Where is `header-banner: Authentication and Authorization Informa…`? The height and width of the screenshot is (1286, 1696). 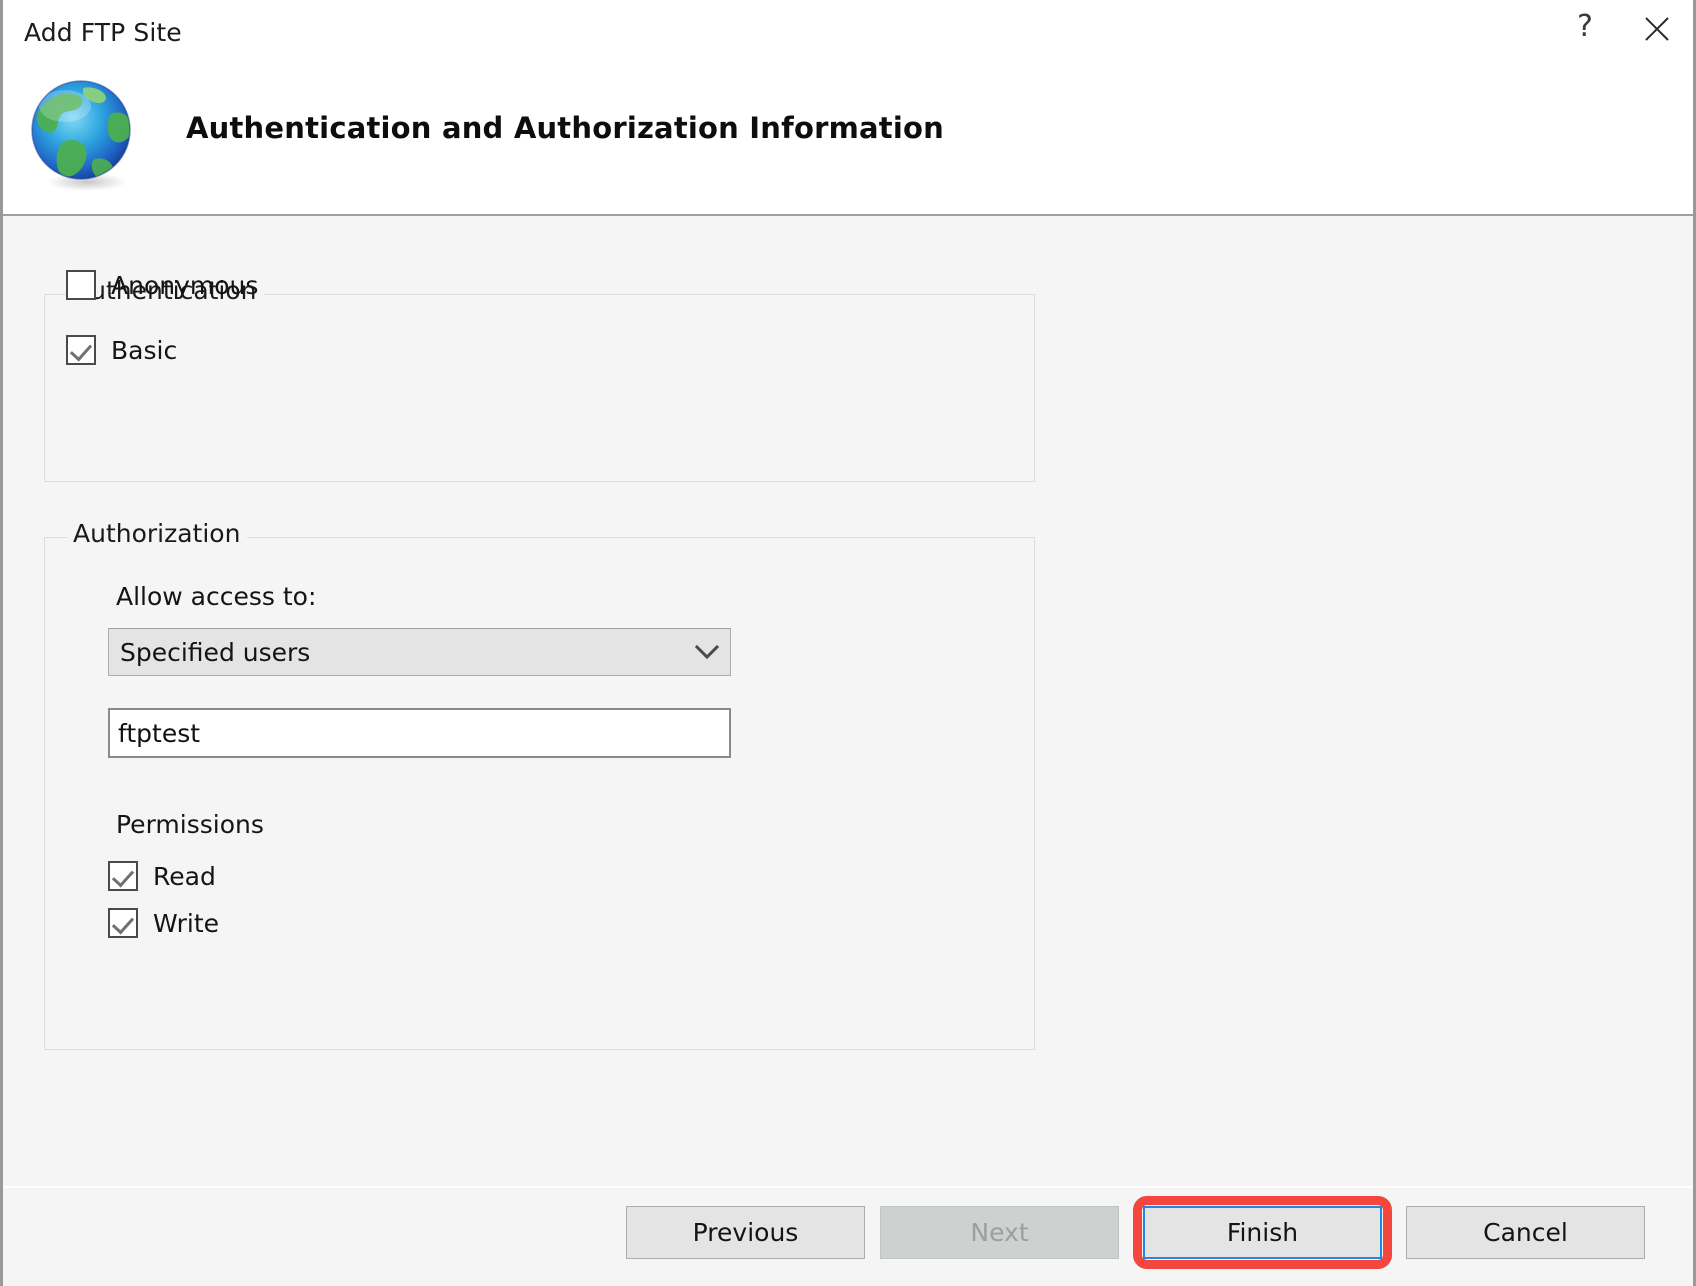
header-banner: Authentication and Authorization Informa… is located at coordinates (848, 141).